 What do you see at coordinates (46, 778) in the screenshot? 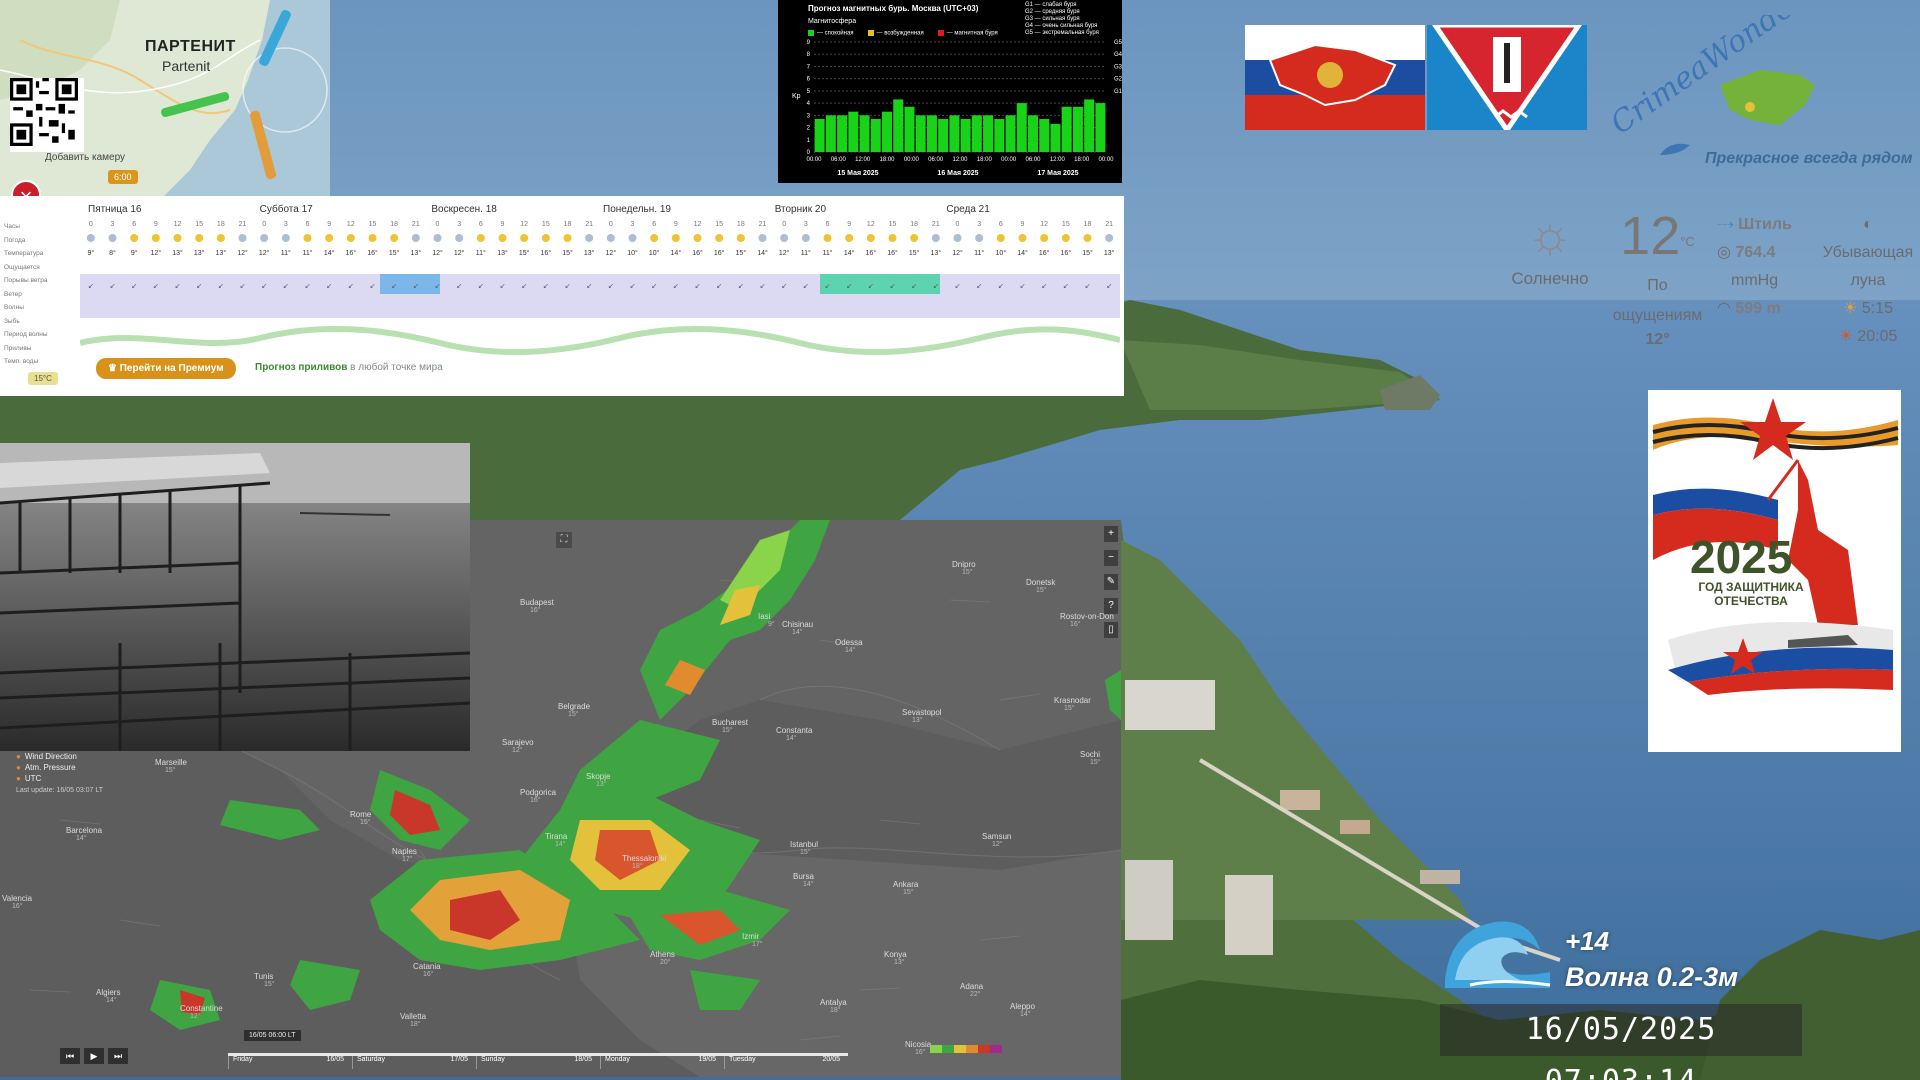
I see `radar-legend-item: UTC` at bounding box center [46, 778].